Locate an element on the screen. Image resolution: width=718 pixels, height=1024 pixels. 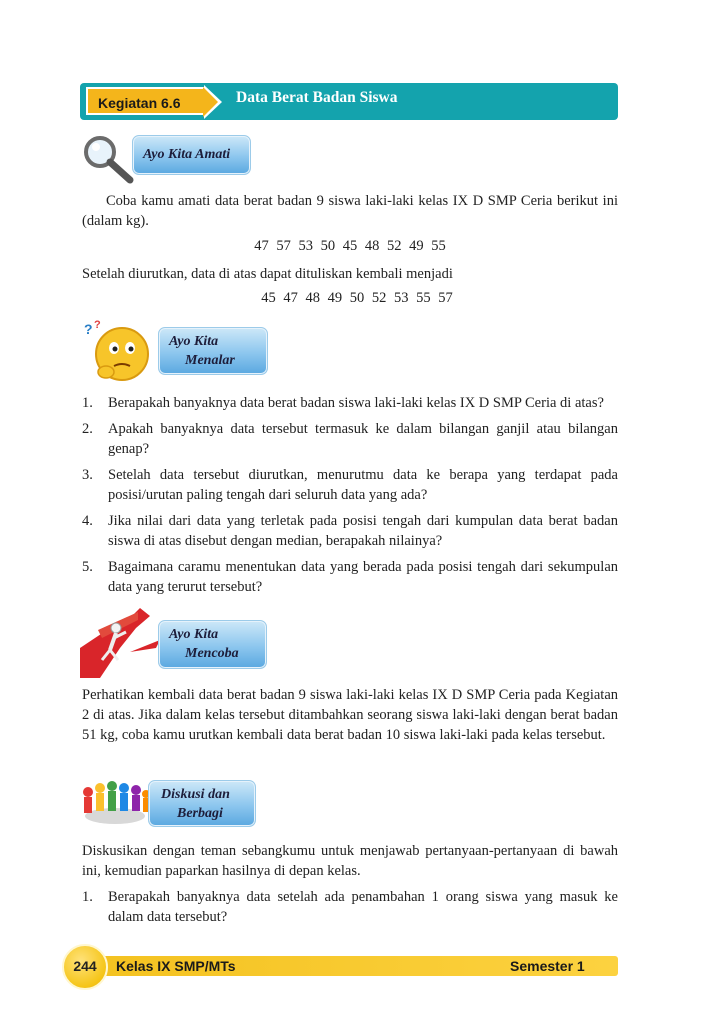
item-number: 3. is located at coordinates (87, 475).